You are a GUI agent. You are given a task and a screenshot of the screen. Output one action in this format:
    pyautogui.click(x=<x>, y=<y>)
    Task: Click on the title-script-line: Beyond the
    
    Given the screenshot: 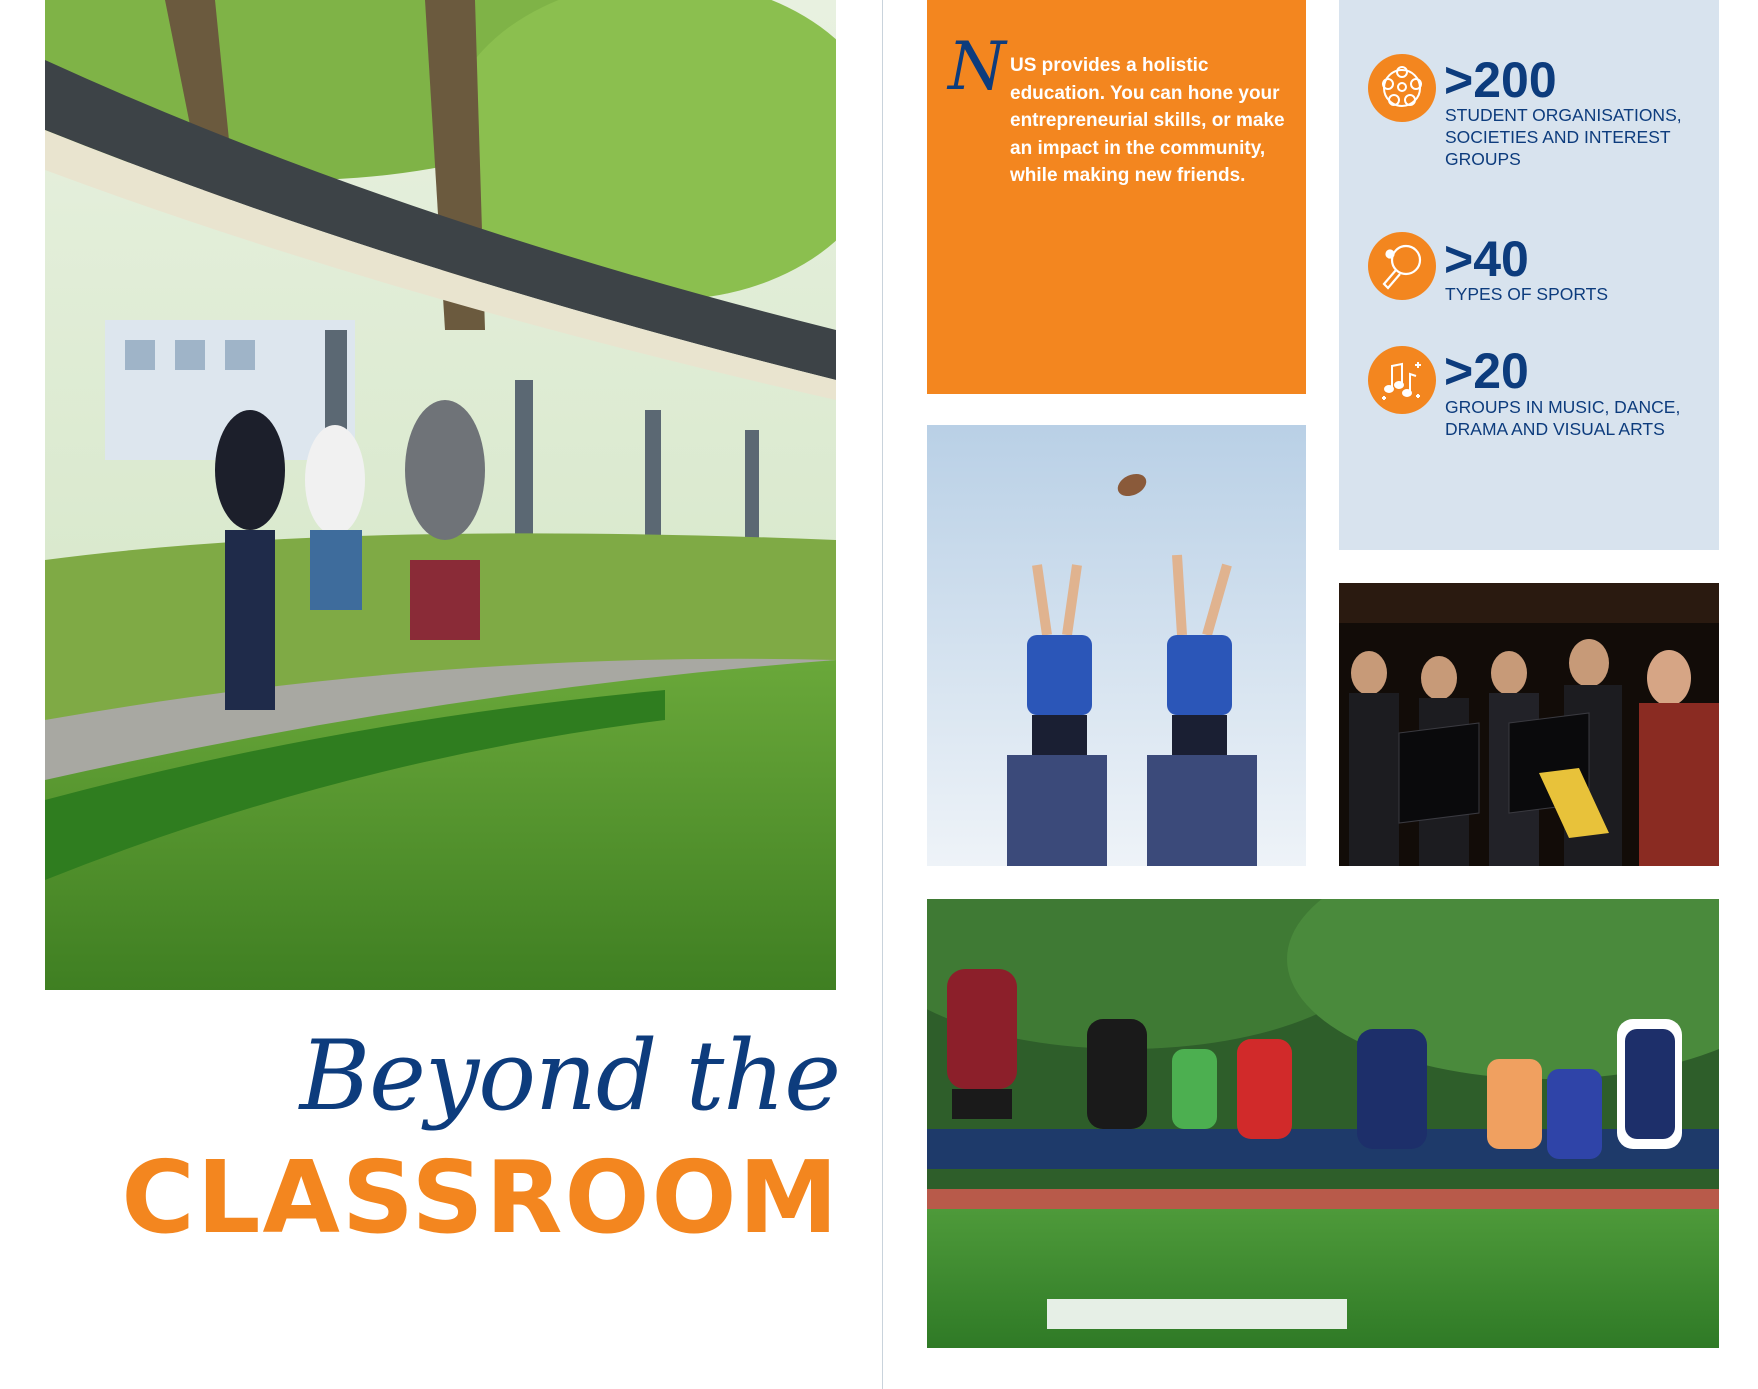 What is the action you would take?
    pyautogui.click(x=570, y=1076)
    